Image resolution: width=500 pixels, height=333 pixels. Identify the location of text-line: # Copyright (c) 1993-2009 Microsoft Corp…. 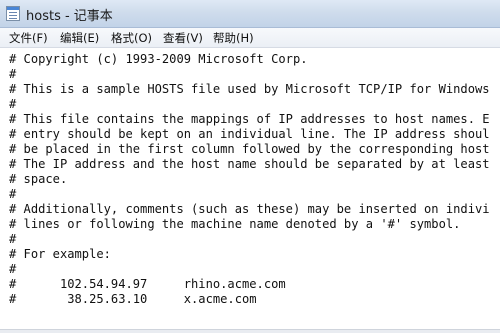
(158, 59).